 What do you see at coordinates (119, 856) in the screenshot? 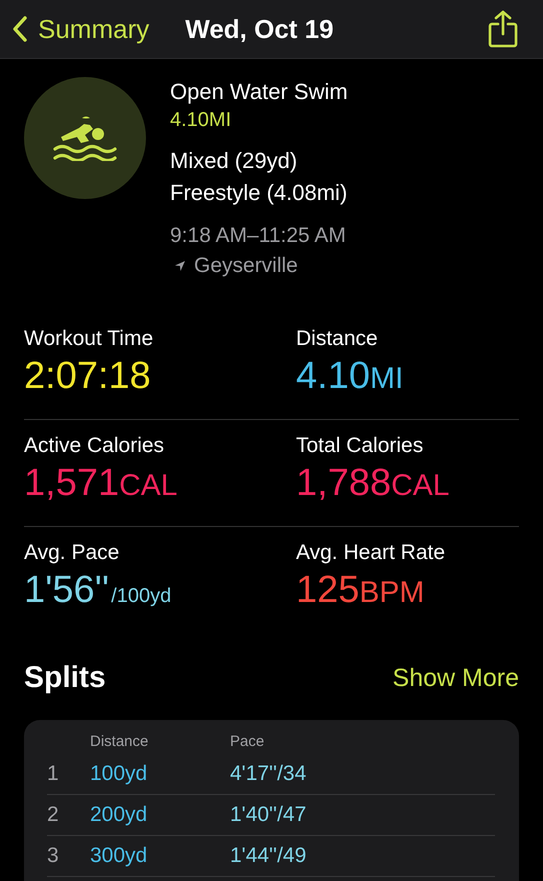
I see `split-distance: 300yd` at bounding box center [119, 856].